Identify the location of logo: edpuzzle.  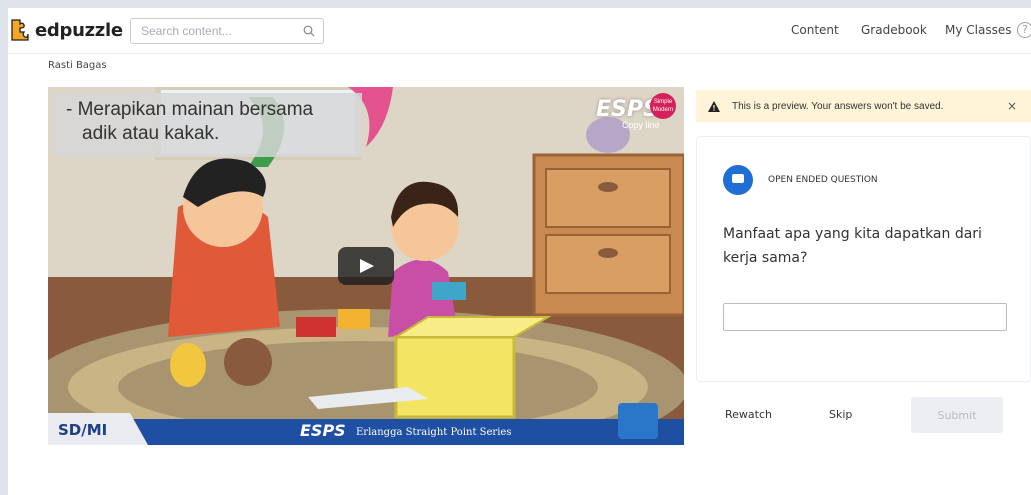
(65, 30).